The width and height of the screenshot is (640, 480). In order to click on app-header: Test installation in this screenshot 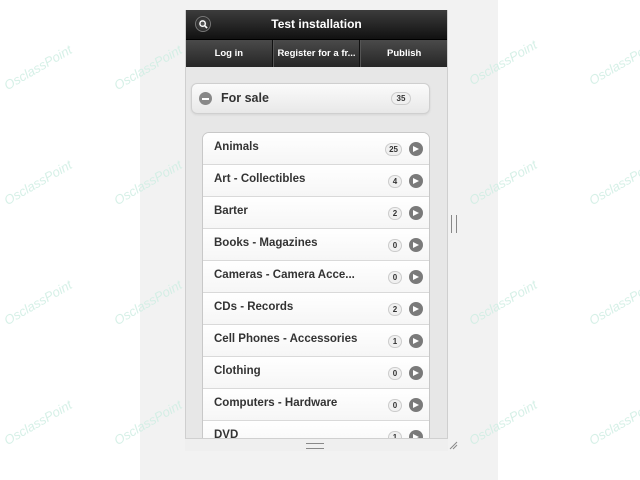, I will do `click(316, 25)`.